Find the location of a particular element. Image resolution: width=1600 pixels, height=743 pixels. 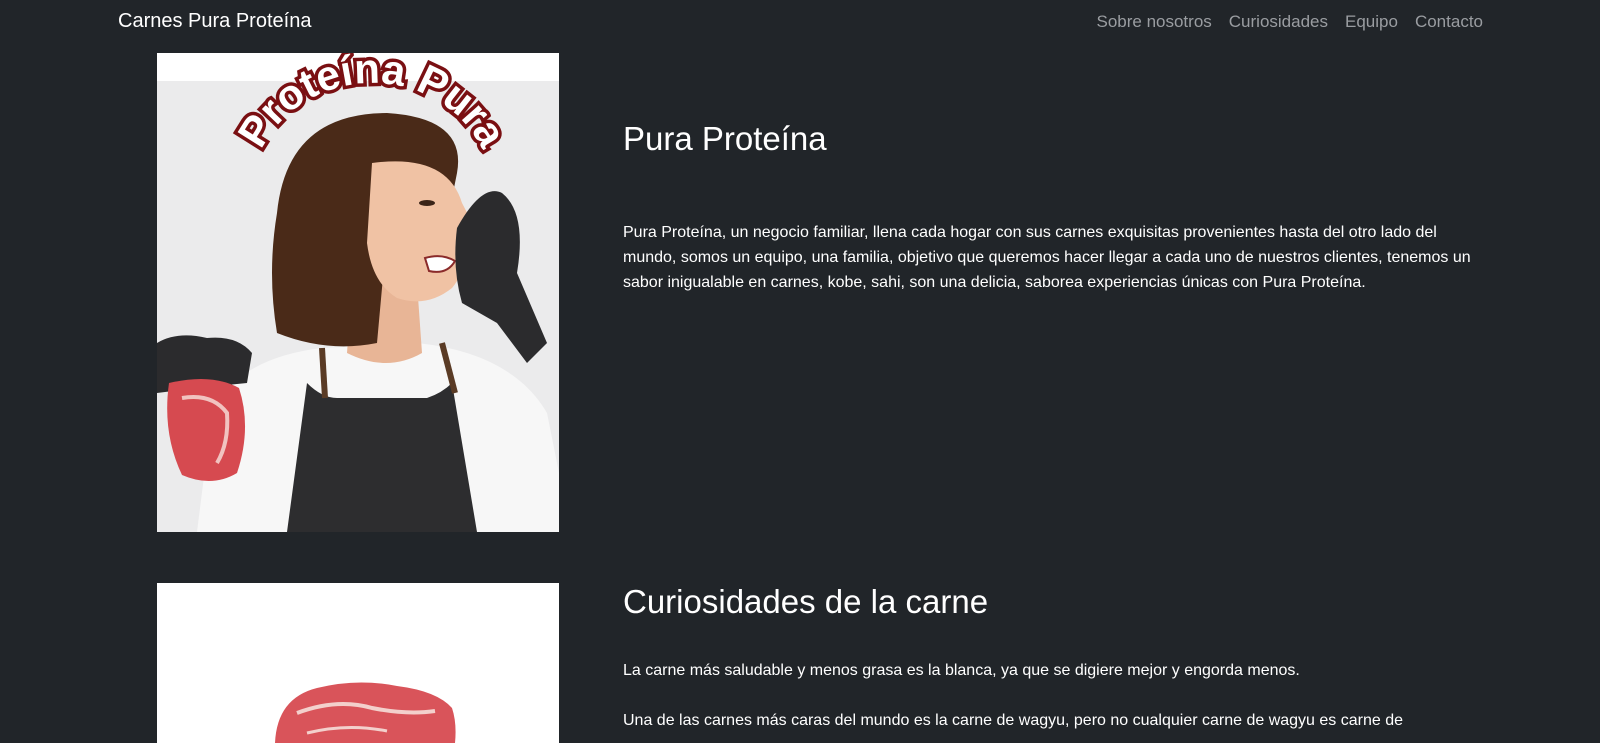

meat-image is located at coordinates (358, 663).